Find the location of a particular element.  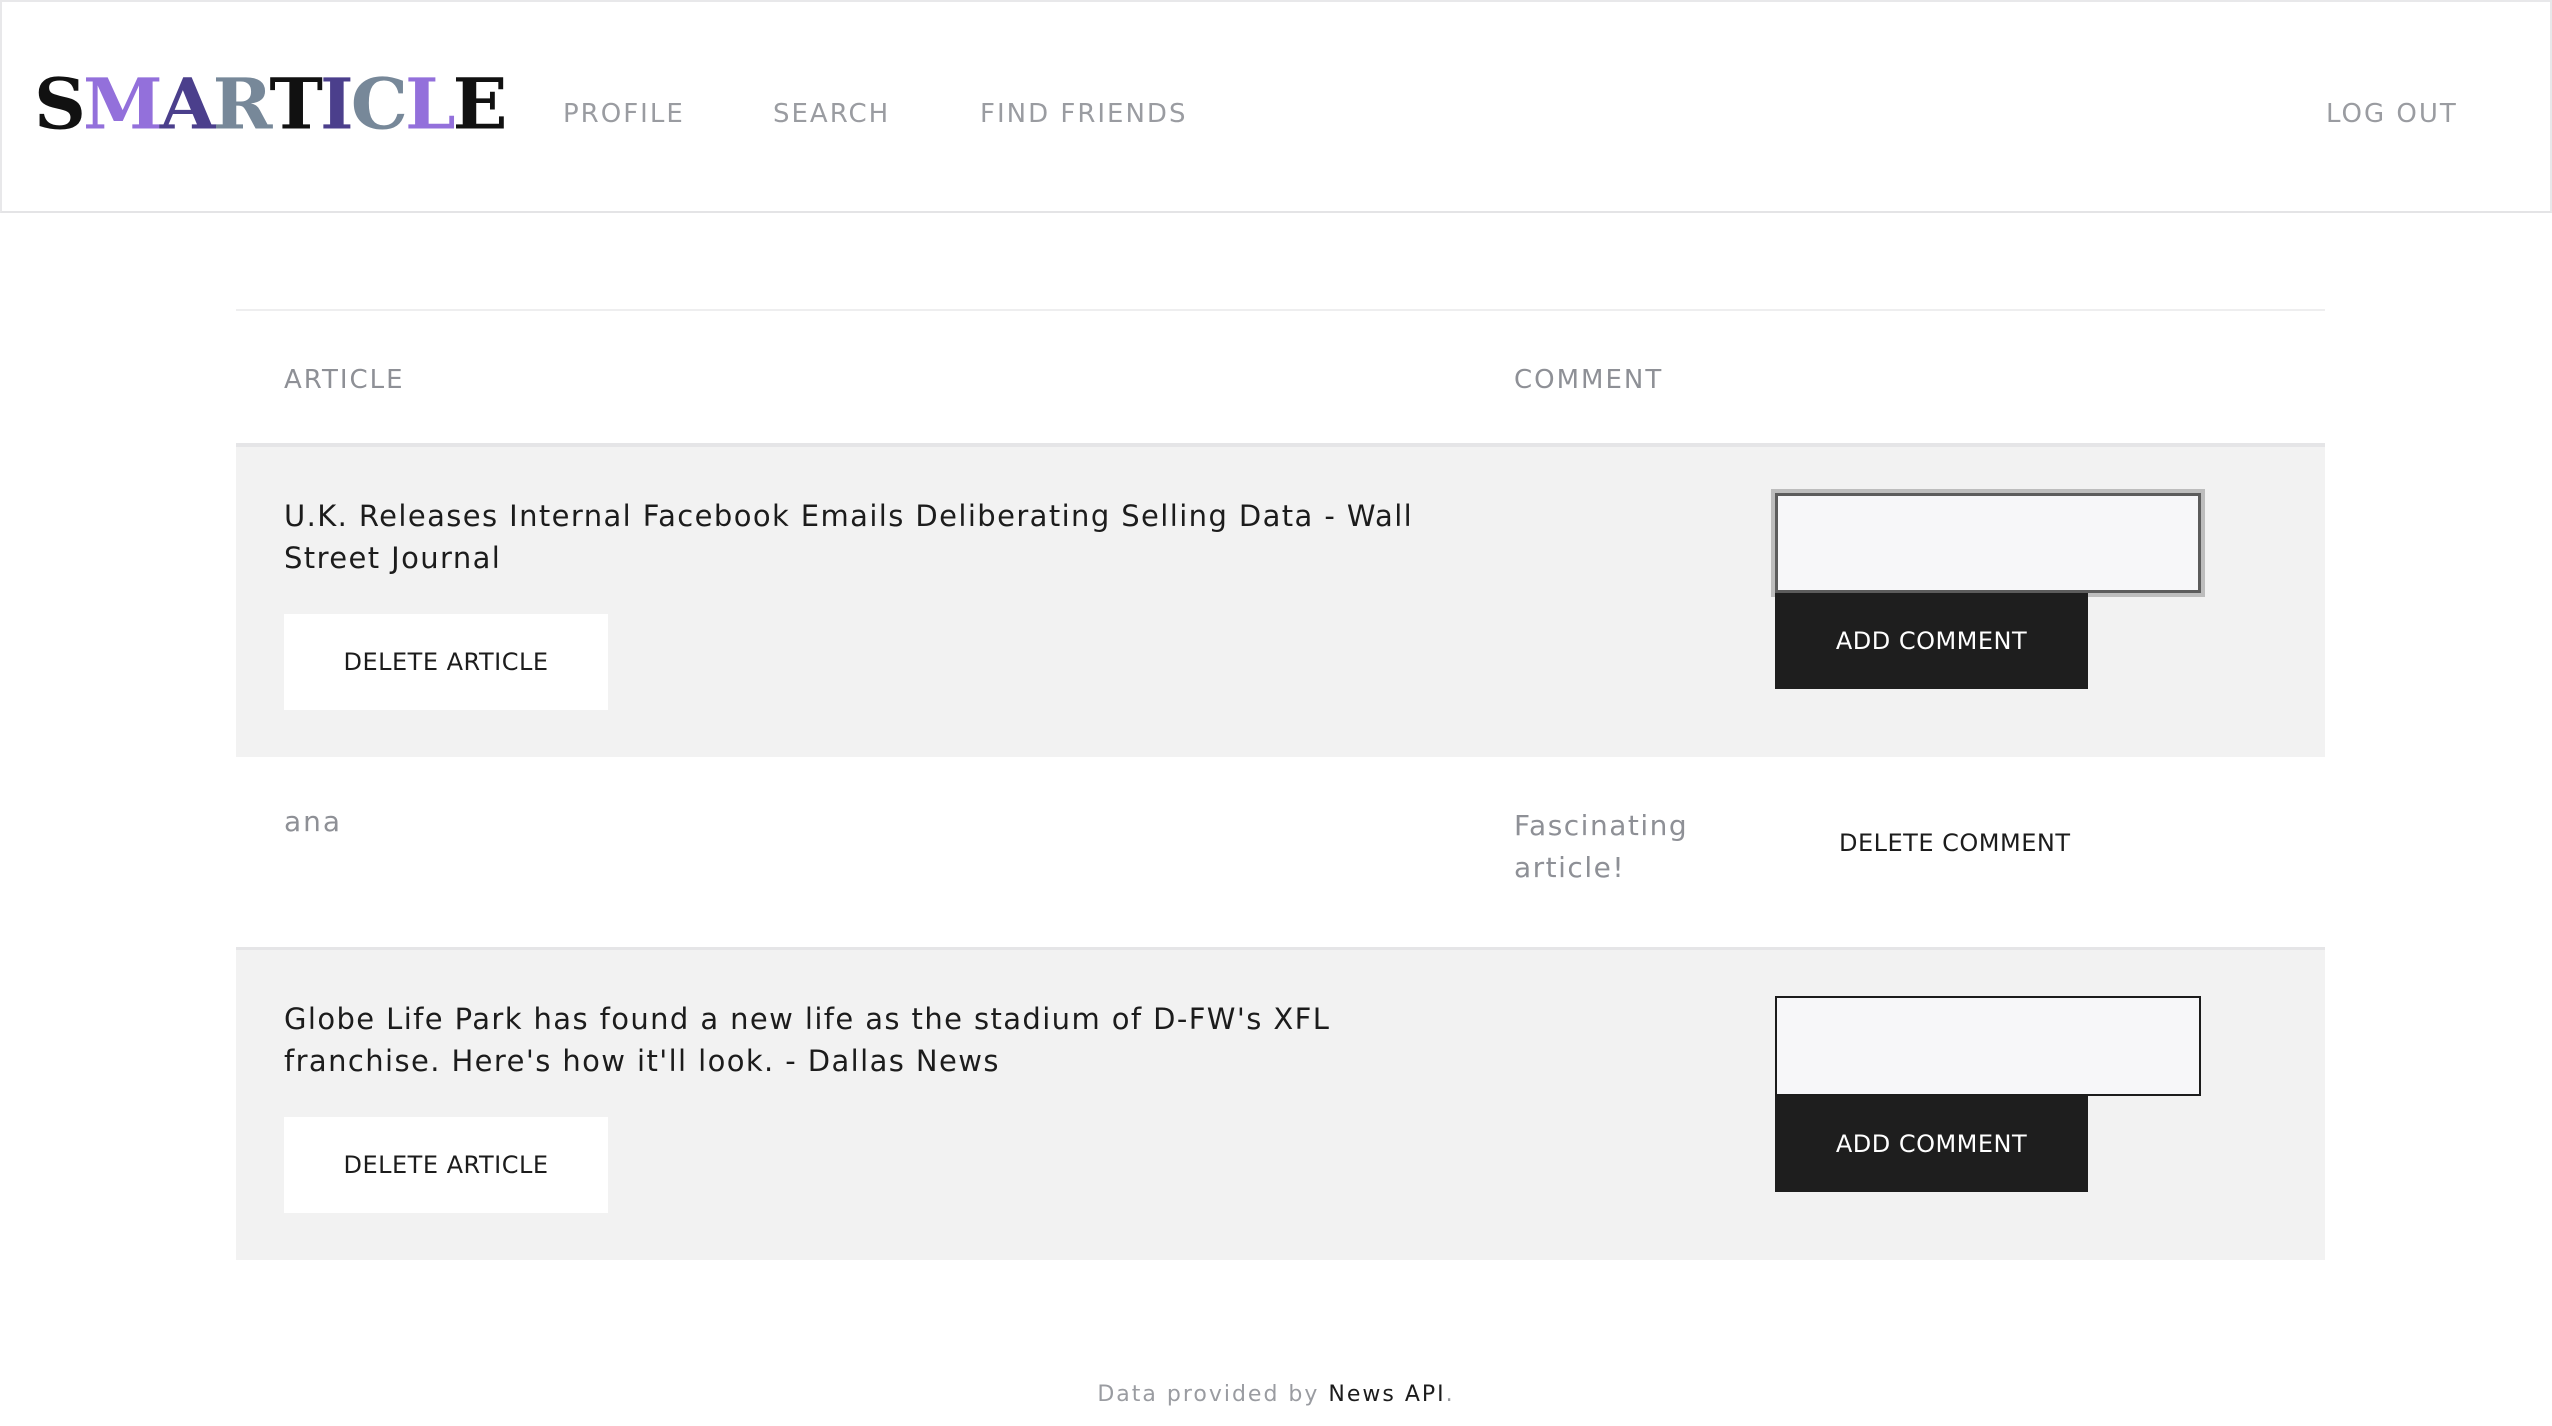

comment-username: ana is located at coordinates (313, 821).